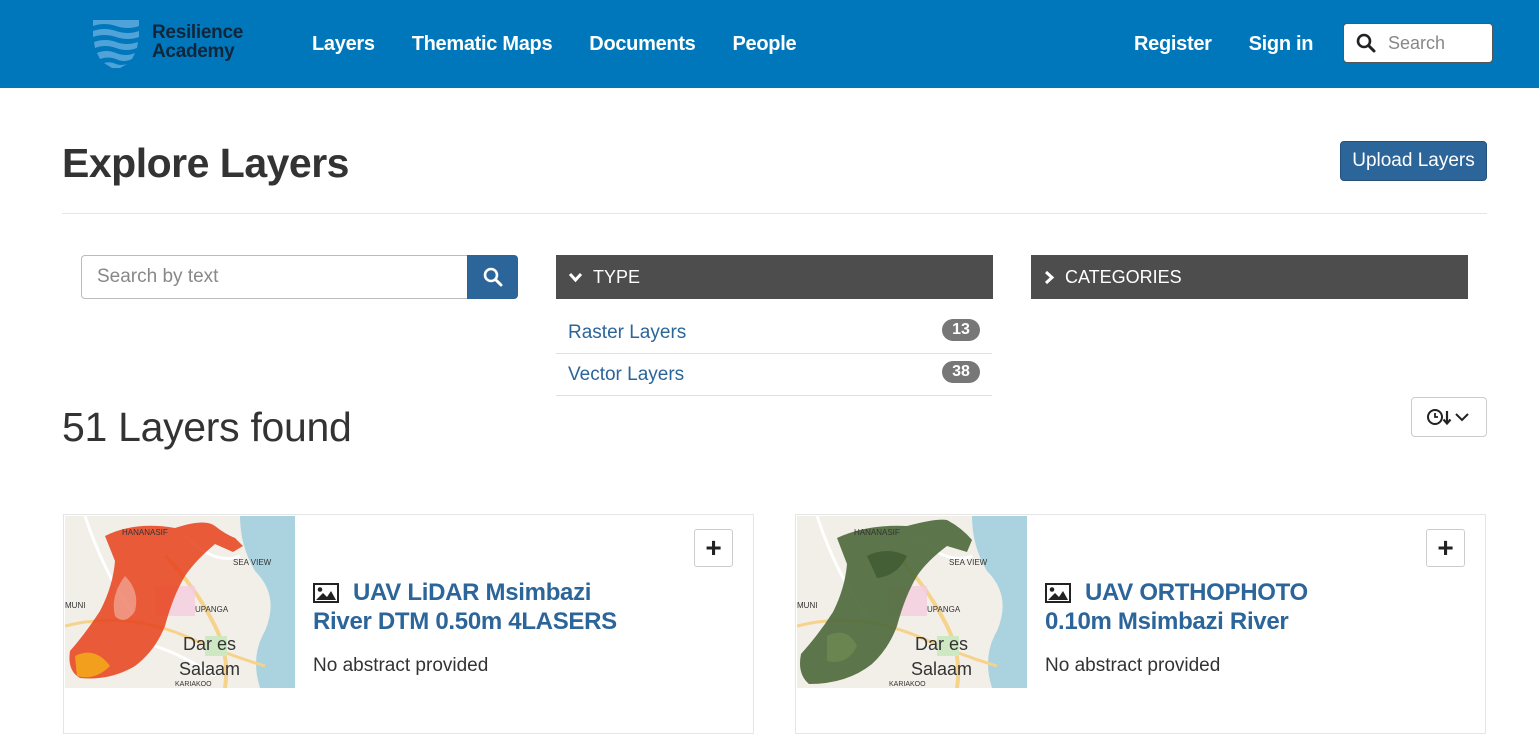 Image resolution: width=1539 pixels, height=734 pixels. I want to click on clock-sort-icon, so click(1448, 417).